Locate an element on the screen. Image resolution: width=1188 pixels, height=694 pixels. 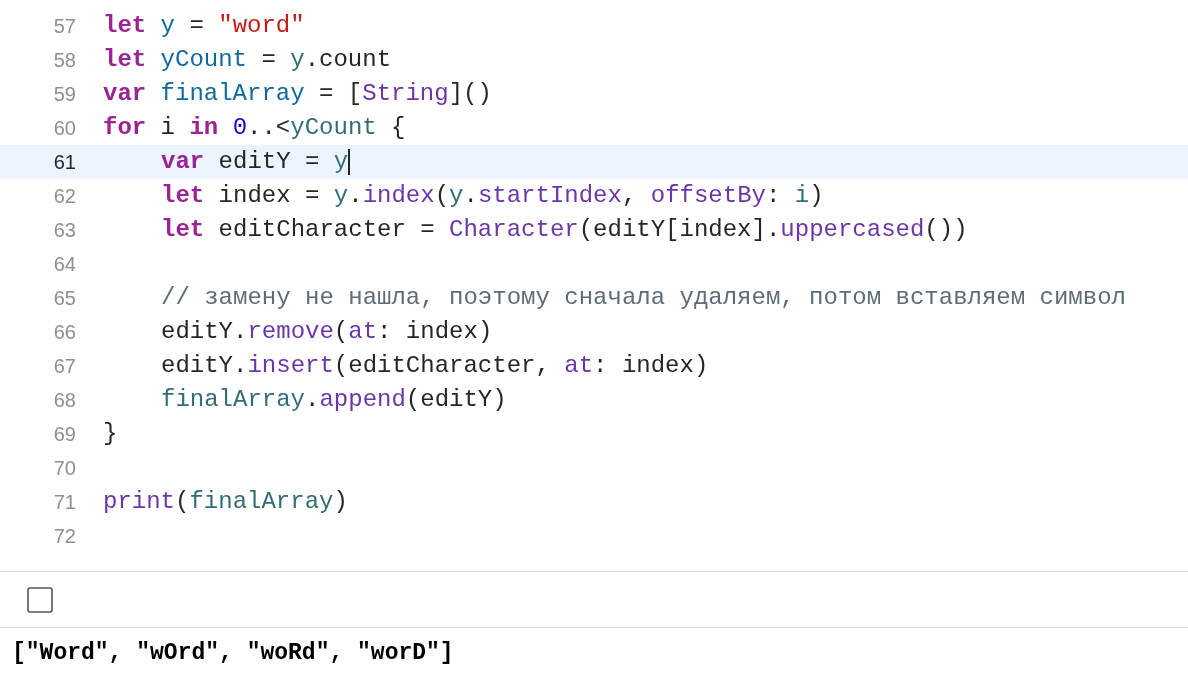
console-output: ["Word", "wOrd", "woRd", "worD"] is located at coordinates (233, 653).